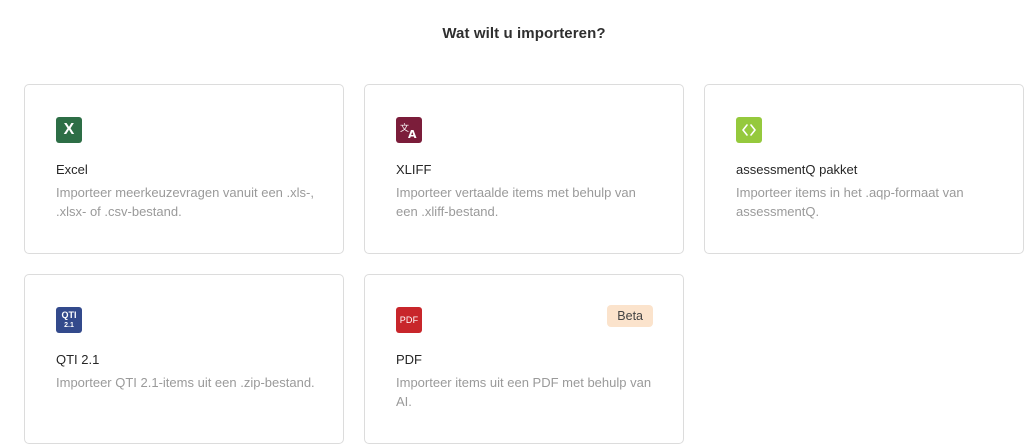  What do you see at coordinates (69, 325) in the screenshot?
I see `qti-icon-version: 2.1` at bounding box center [69, 325].